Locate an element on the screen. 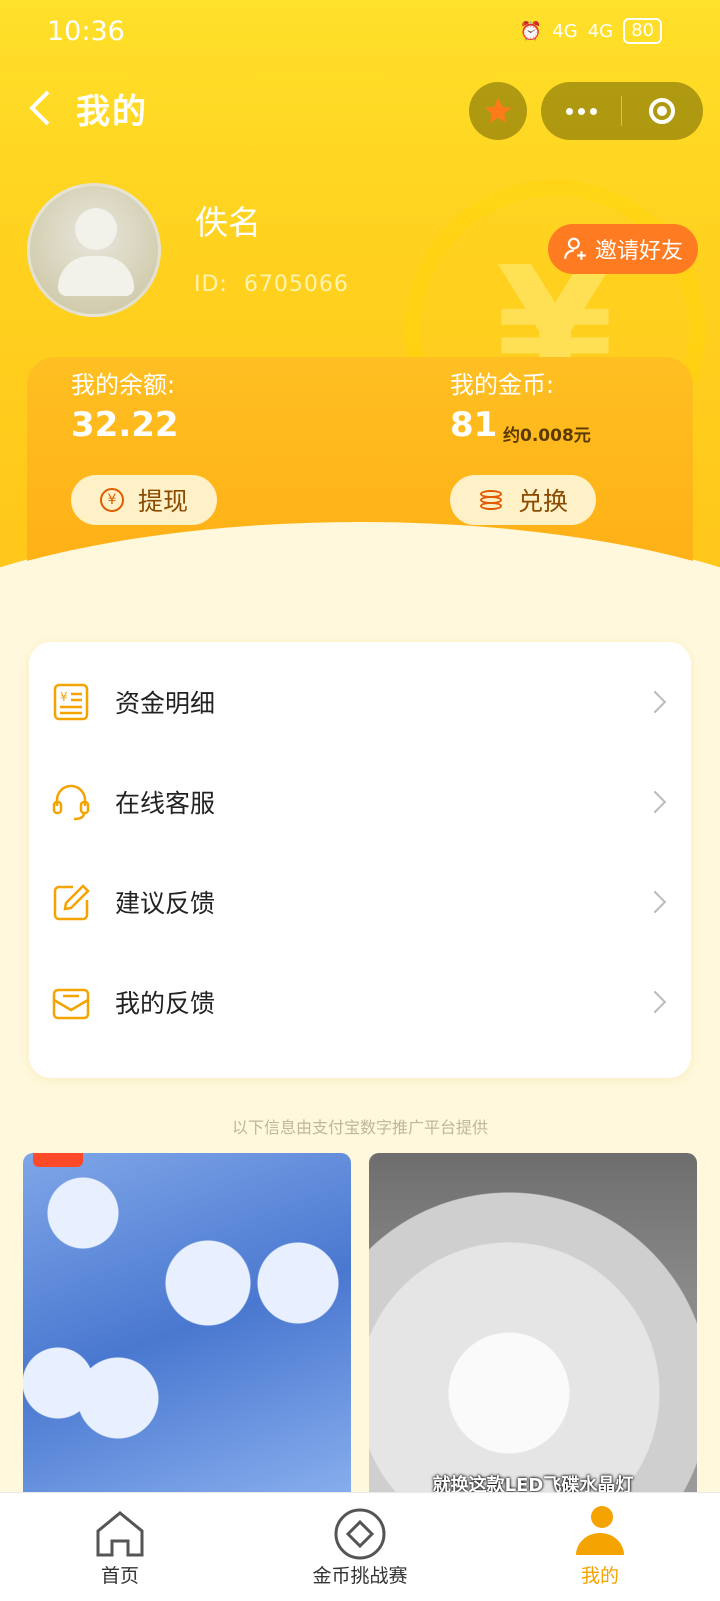 The height and width of the screenshot is (1601, 720). home-icon is located at coordinates (120, 1534).